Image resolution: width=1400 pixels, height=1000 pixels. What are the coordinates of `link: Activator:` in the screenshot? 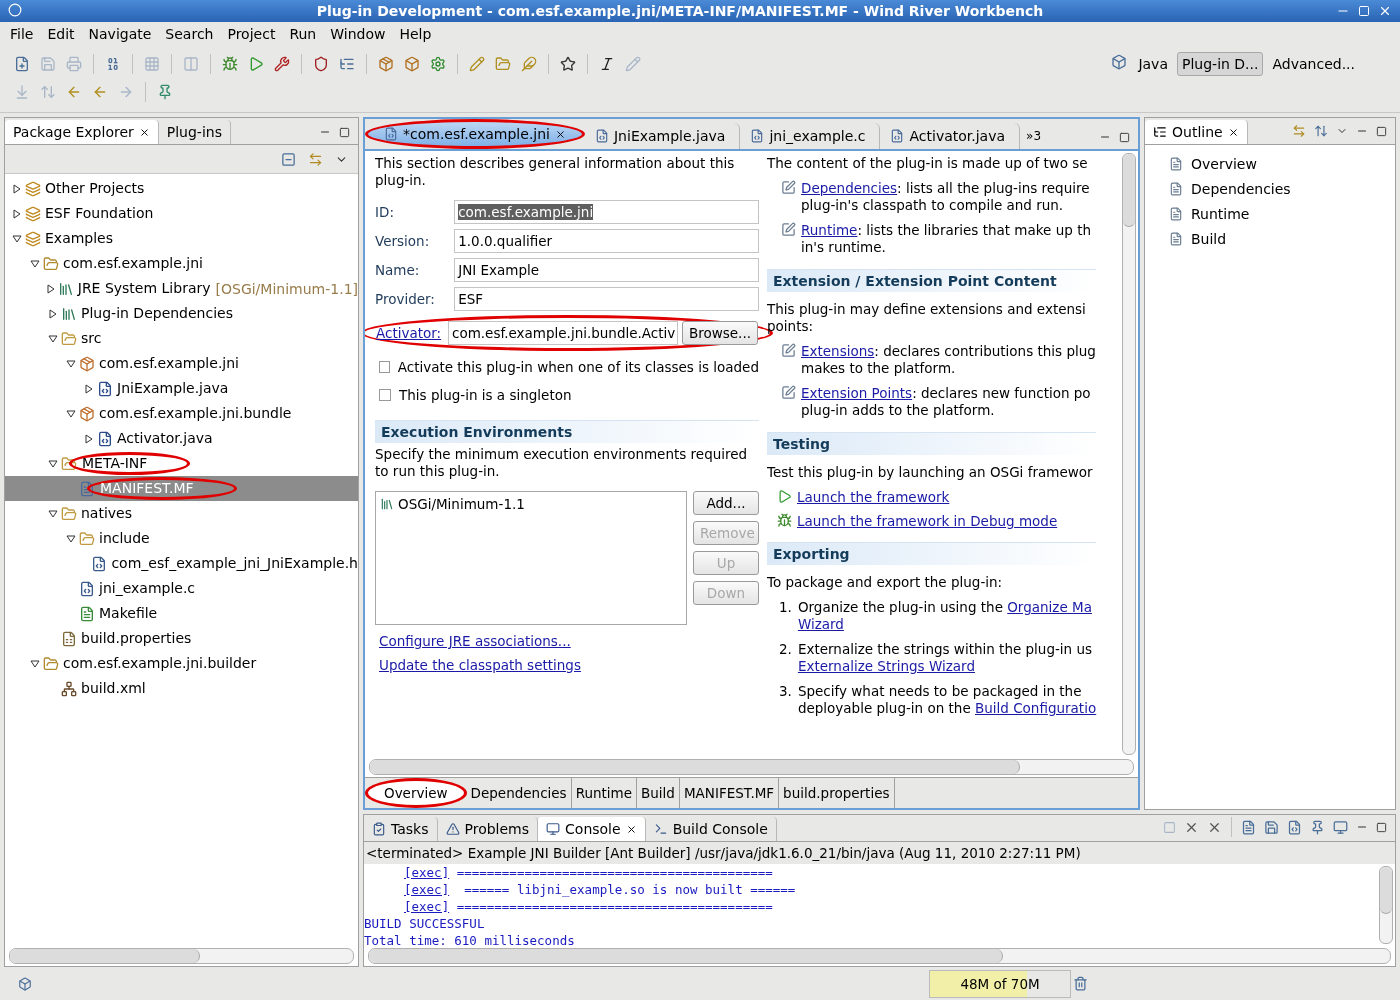 It's located at (410, 333).